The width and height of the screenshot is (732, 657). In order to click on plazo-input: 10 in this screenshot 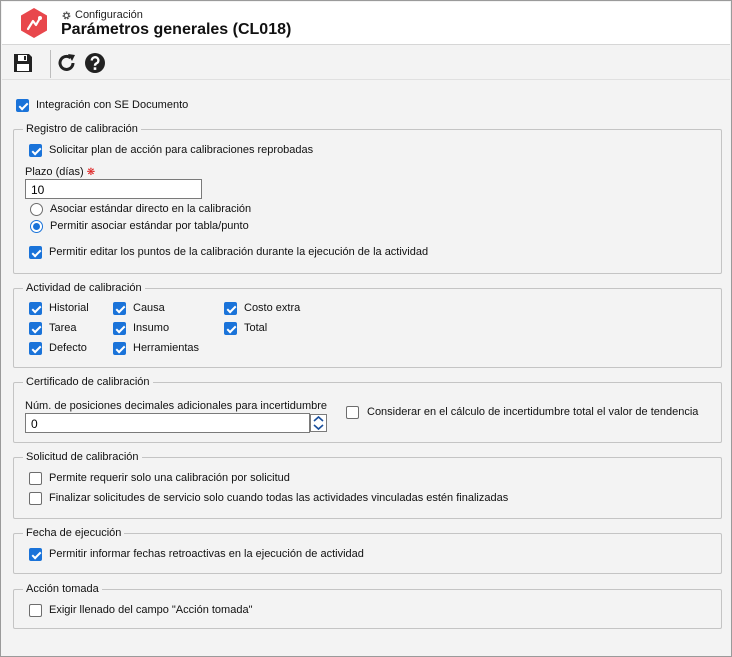, I will do `click(113, 189)`.